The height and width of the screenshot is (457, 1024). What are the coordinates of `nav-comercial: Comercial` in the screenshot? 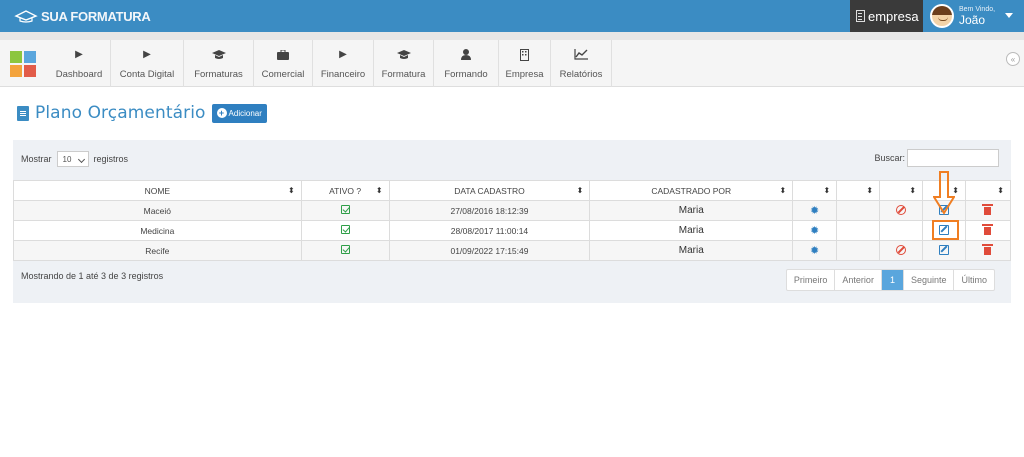 It's located at (283, 63).